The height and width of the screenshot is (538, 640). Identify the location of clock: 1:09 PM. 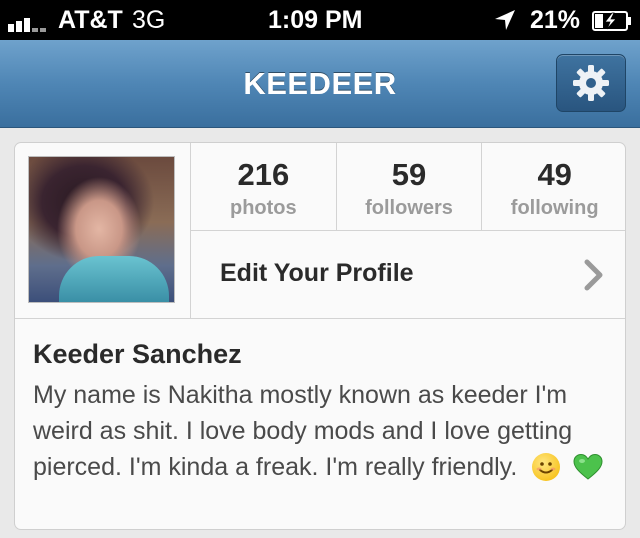
(315, 20).